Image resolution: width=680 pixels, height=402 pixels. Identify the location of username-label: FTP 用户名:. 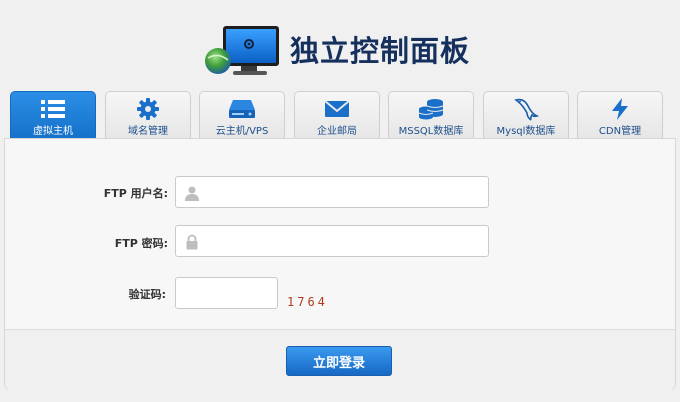
(135, 193).